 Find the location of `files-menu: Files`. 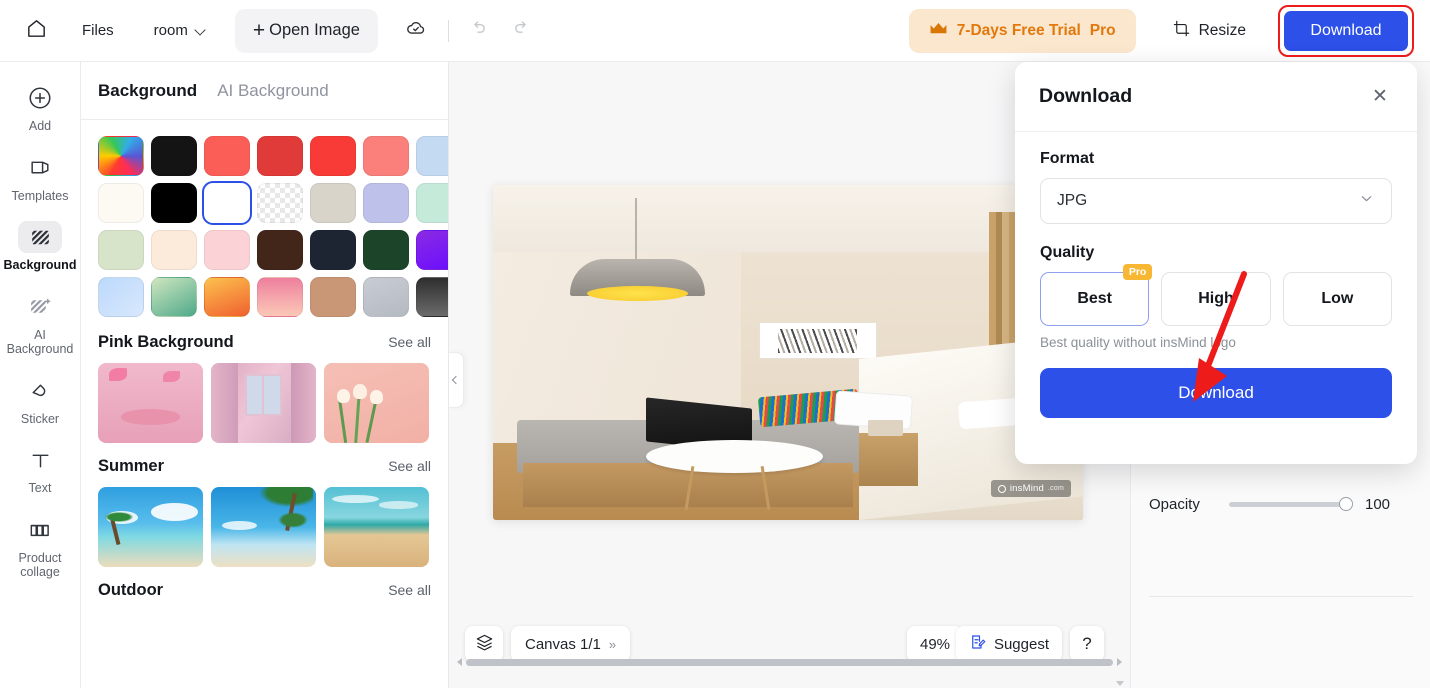

files-menu: Files is located at coordinates (98, 30).